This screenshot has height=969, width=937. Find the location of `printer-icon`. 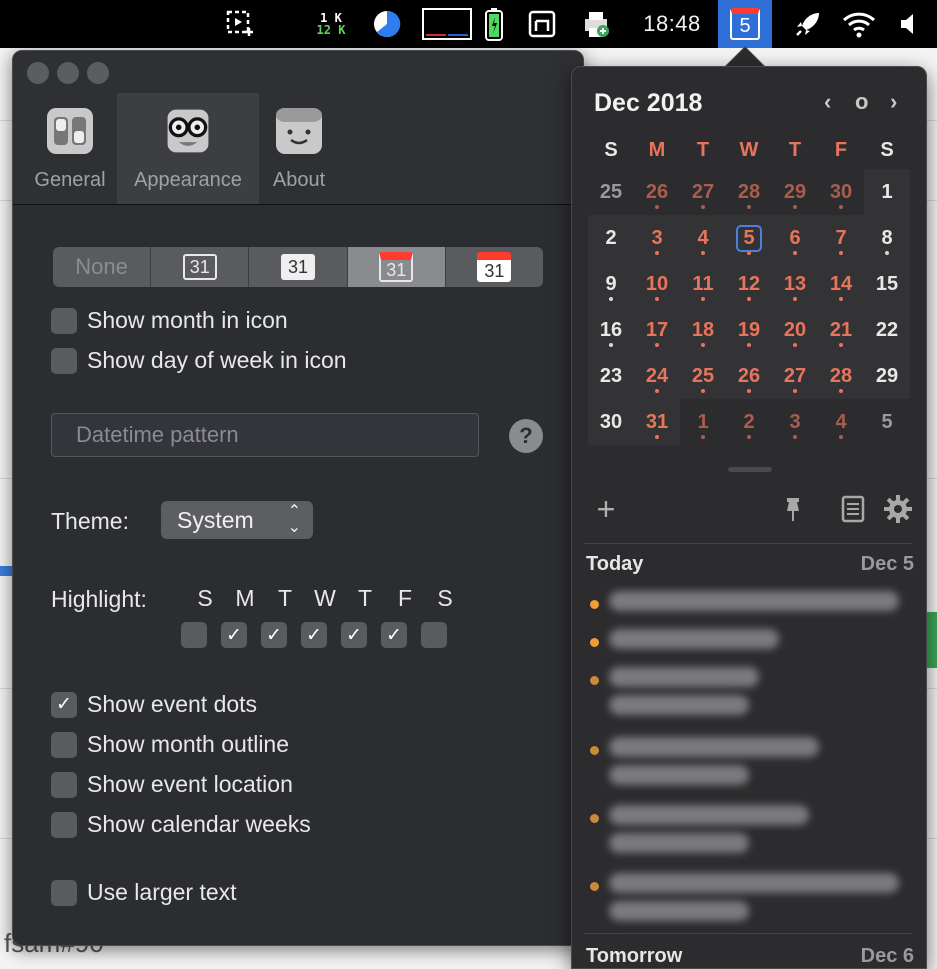

printer-icon is located at coordinates (596, 24).